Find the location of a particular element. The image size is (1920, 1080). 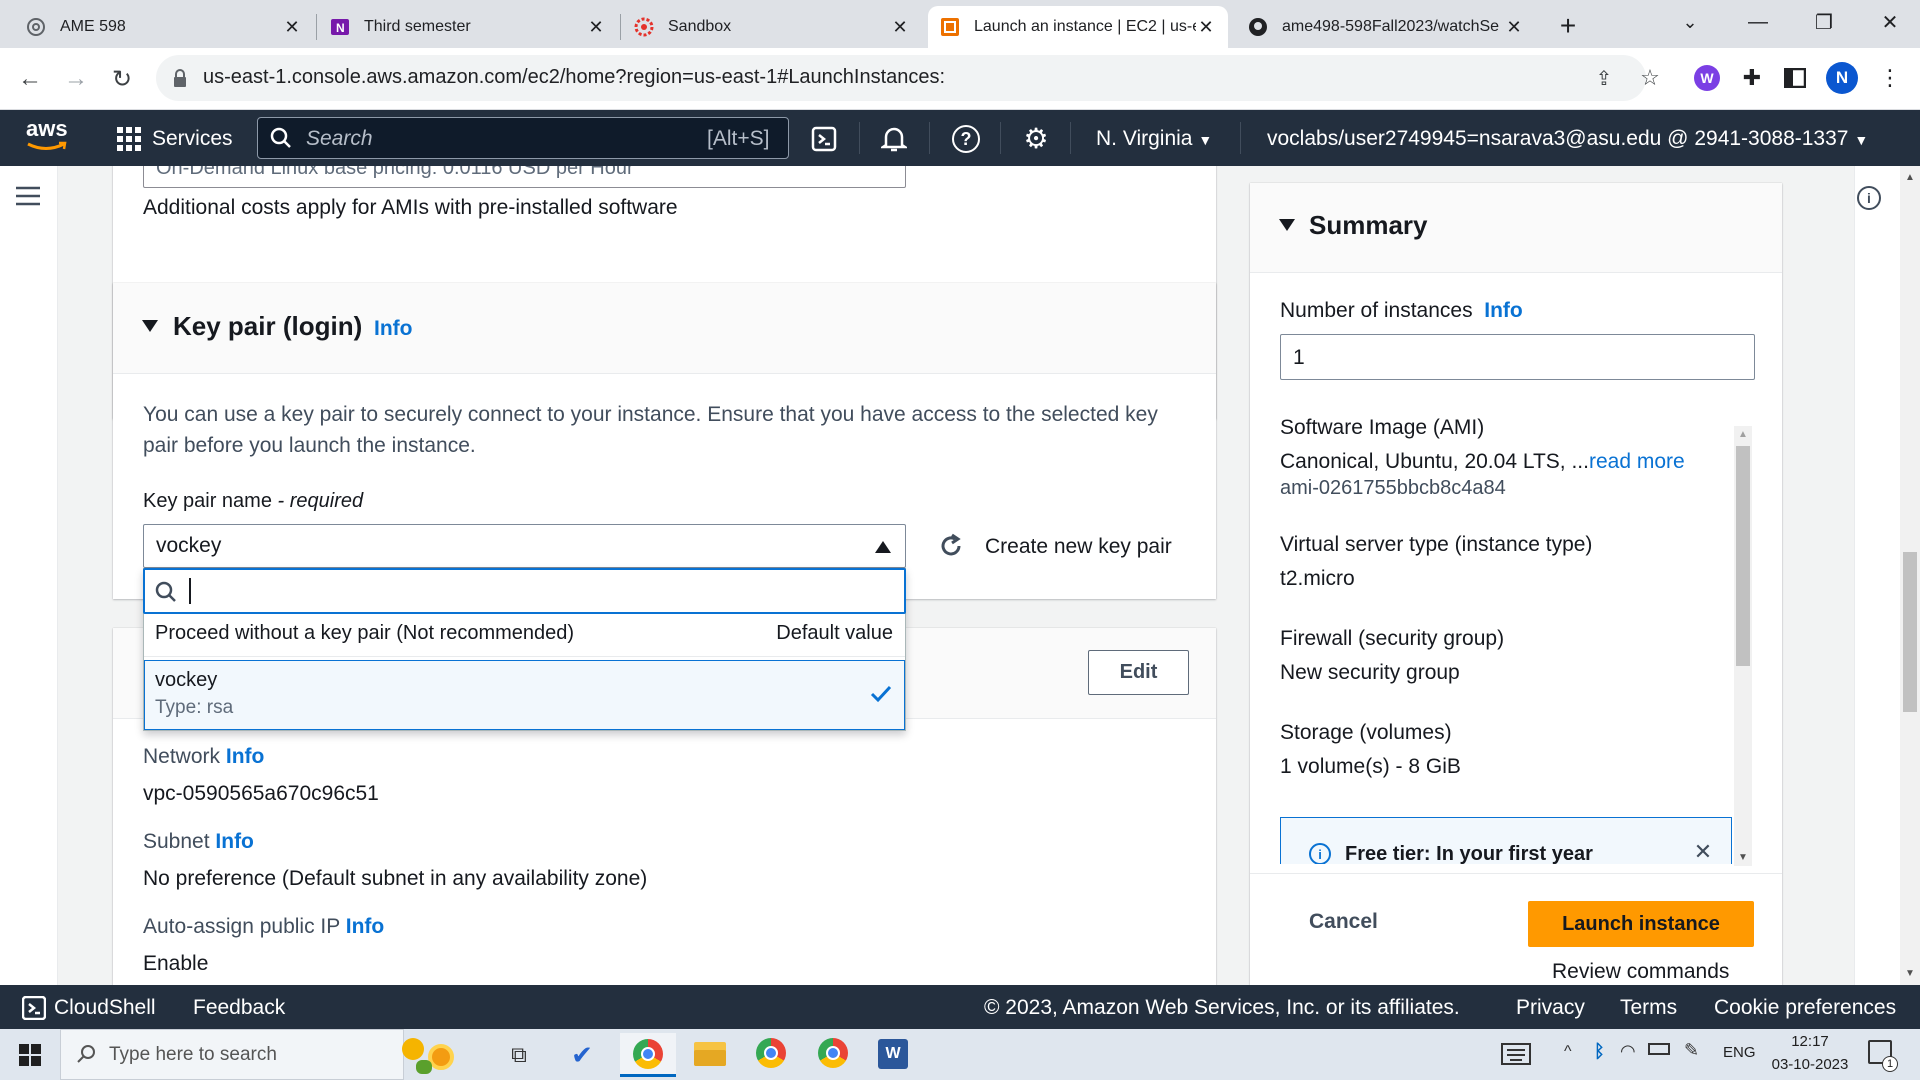

cloudshell-link: CloudShell is located at coordinates (105, 1008).